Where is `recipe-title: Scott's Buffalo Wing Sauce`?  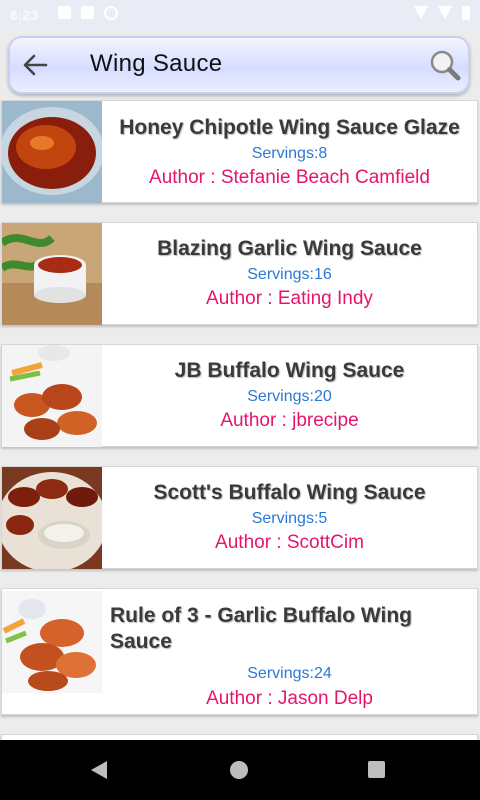
recipe-title: Scott's Buffalo Wing Sauce is located at coordinates (289, 492).